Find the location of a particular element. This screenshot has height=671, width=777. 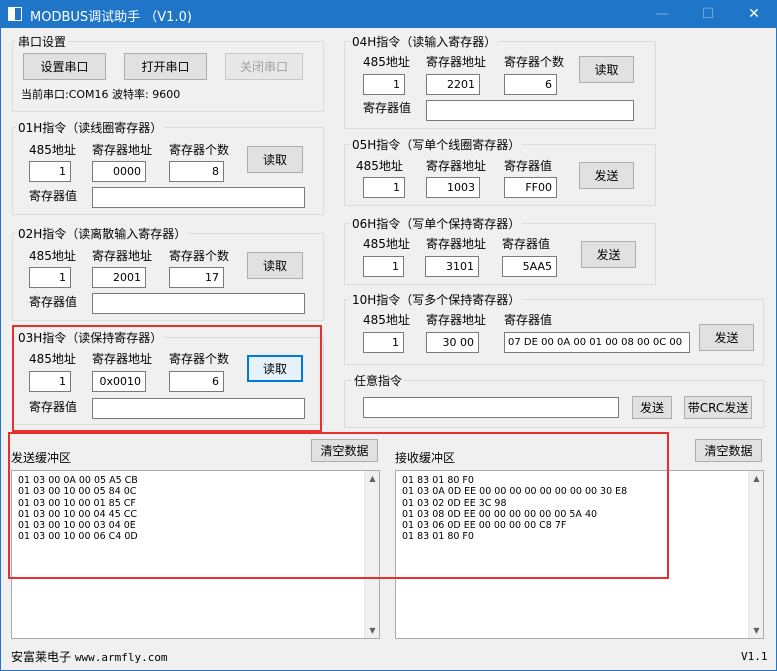

cmd05-addr-input: 1 is located at coordinates (384, 187).